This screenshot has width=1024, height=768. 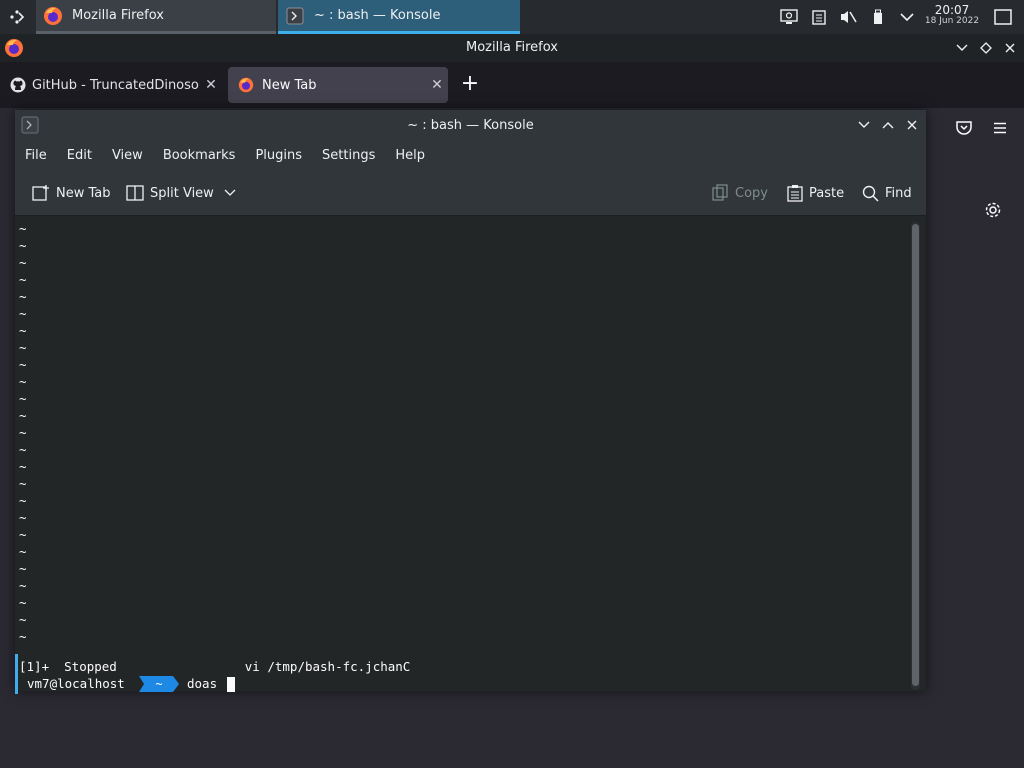 I want to click on copy-label: Copy, so click(x=751, y=193).